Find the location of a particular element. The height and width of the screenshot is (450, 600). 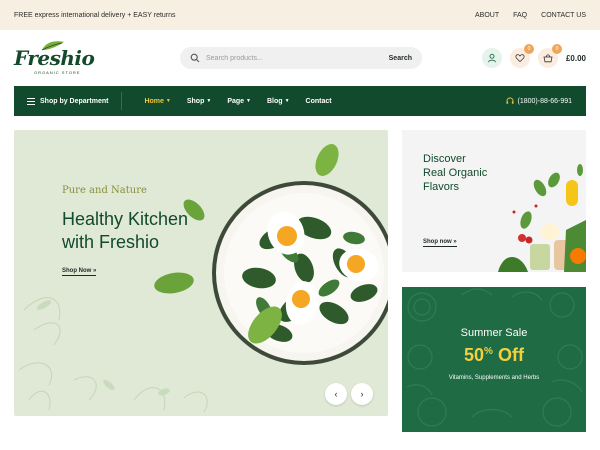

nav-item-home-label: Home is located at coordinates (154, 101).